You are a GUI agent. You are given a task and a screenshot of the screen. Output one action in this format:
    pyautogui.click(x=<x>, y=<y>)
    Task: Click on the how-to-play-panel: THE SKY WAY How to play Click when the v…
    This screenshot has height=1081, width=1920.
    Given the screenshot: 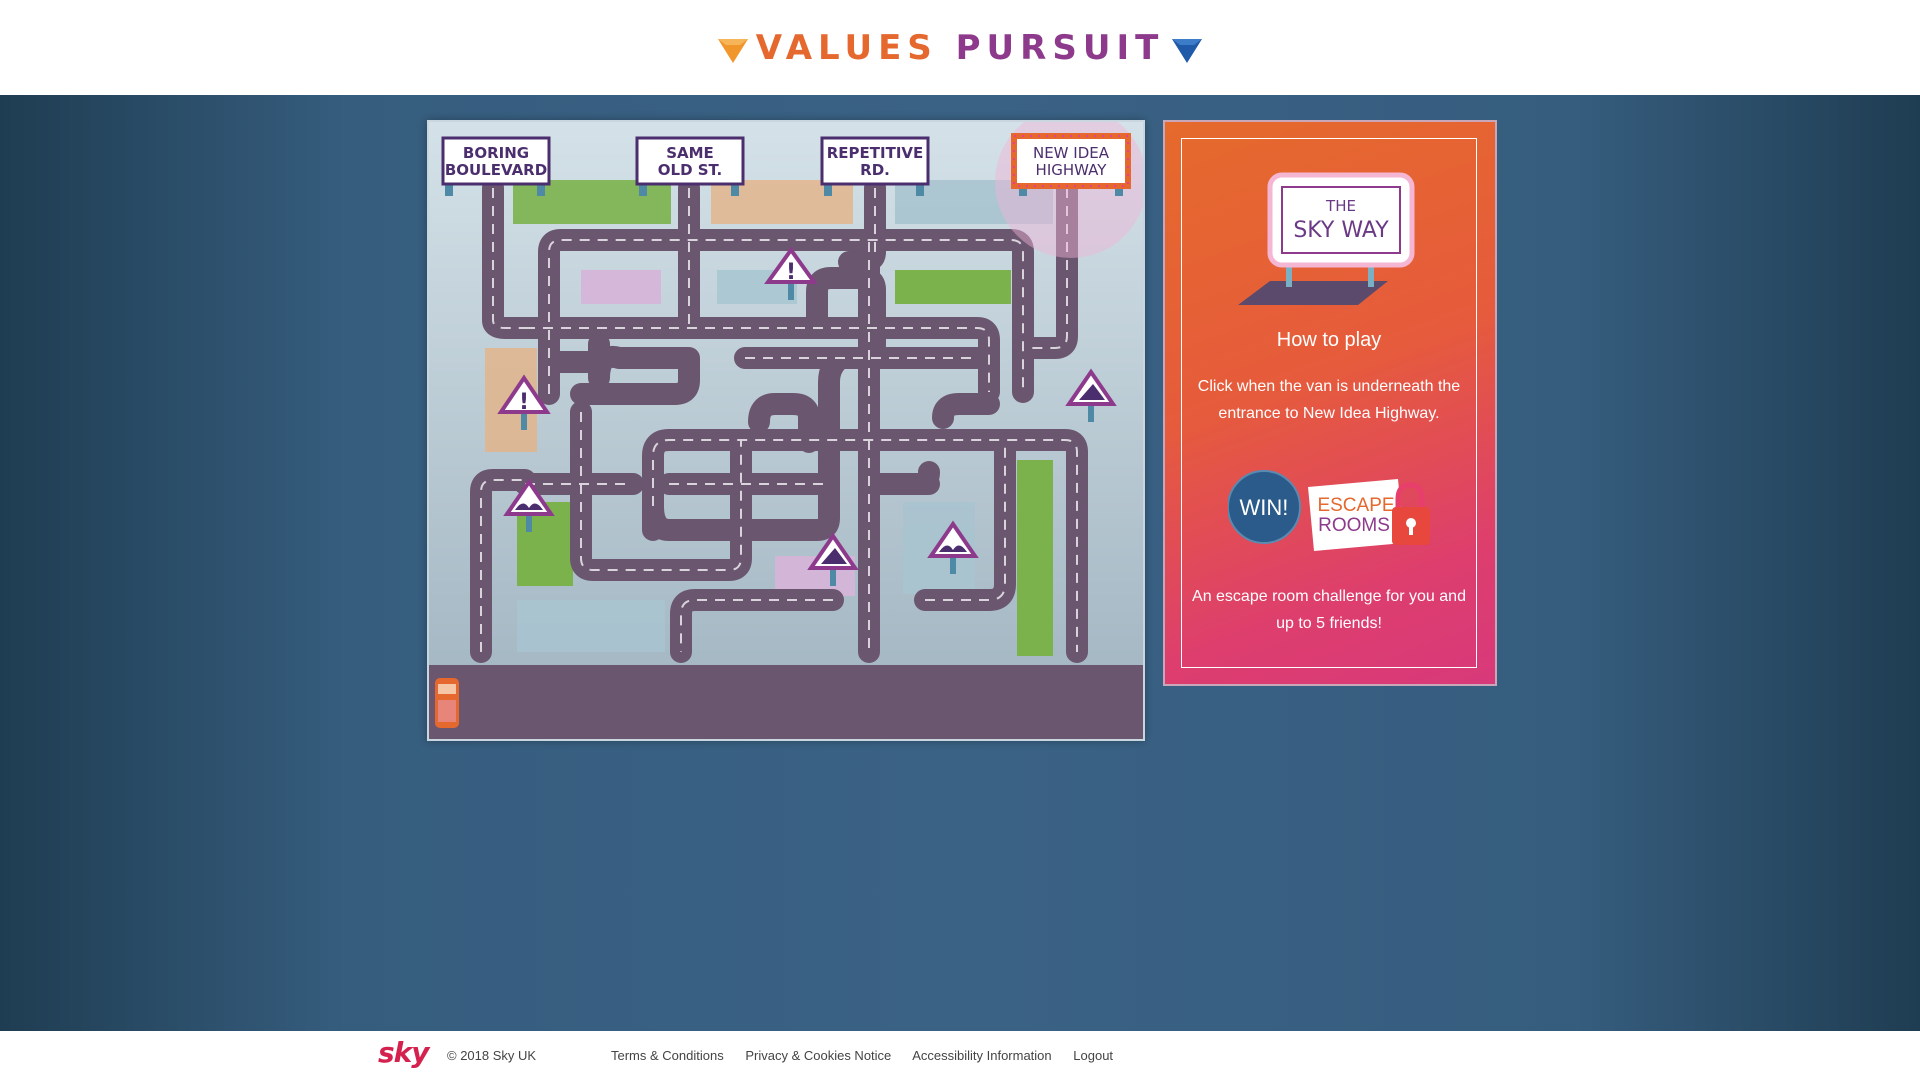 What is the action you would take?
    pyautogui.click(x=1330, y=403)
    